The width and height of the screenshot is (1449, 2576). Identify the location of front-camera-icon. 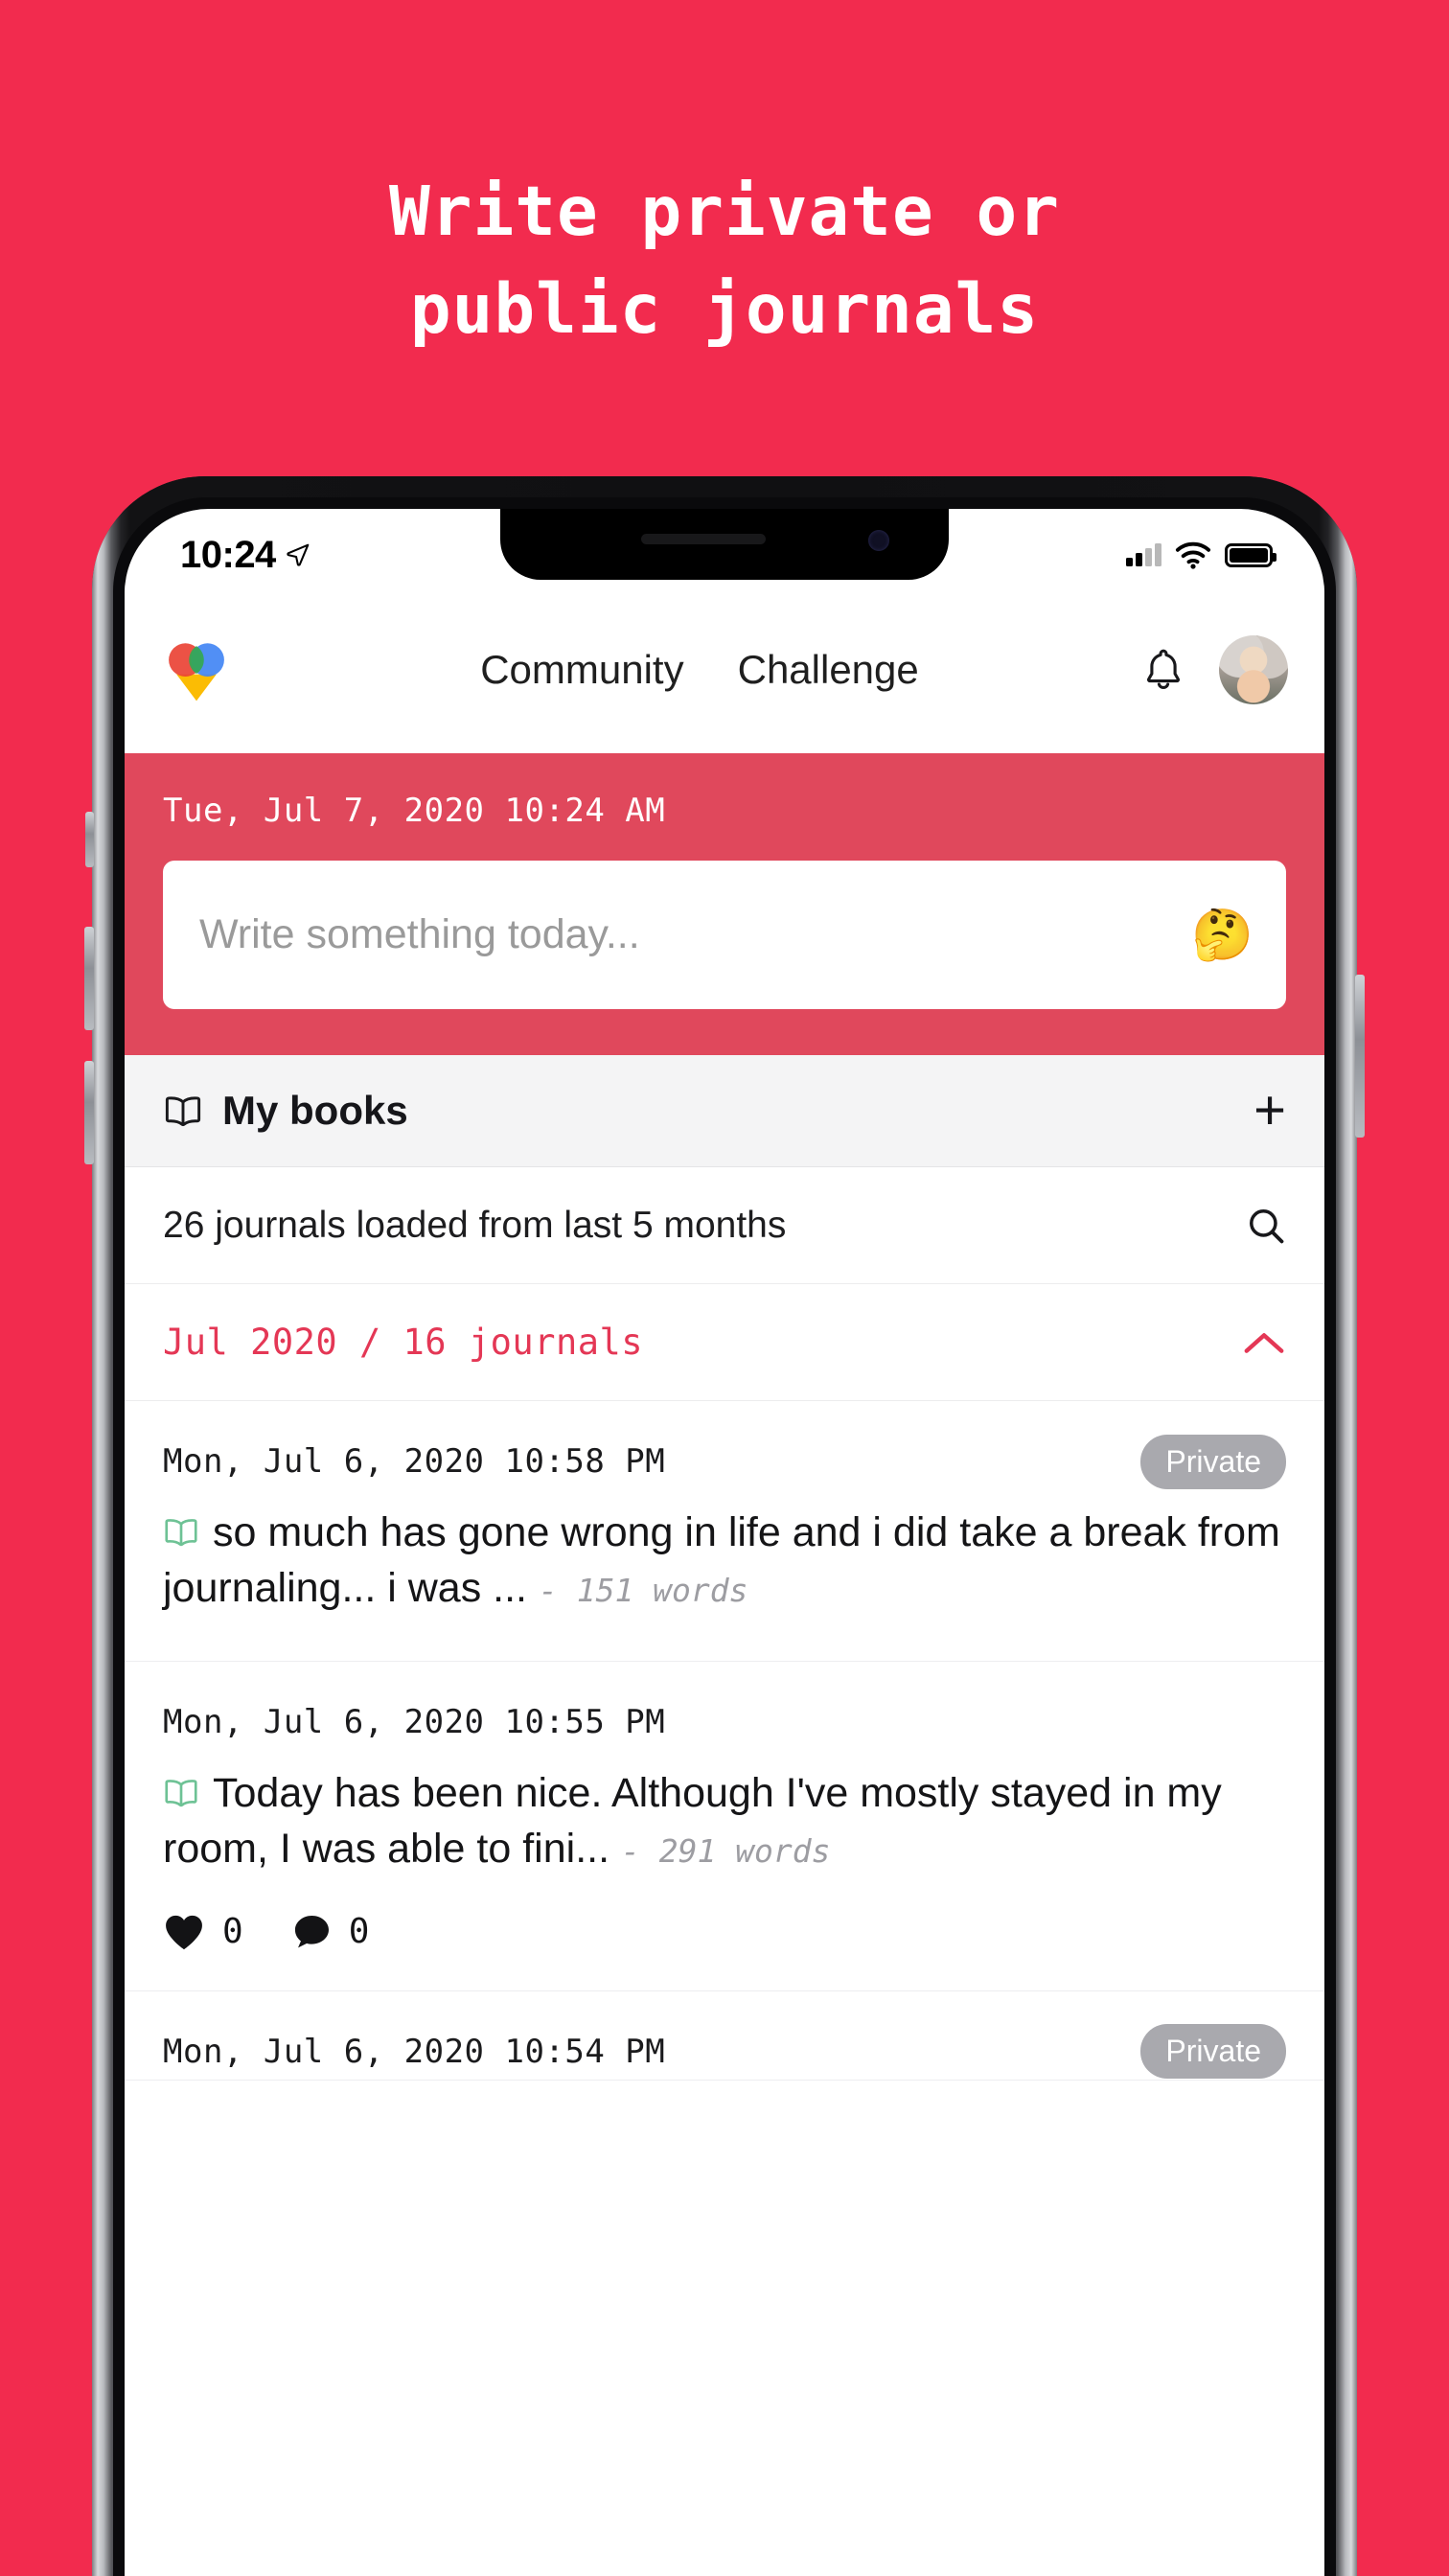
(878, 540).